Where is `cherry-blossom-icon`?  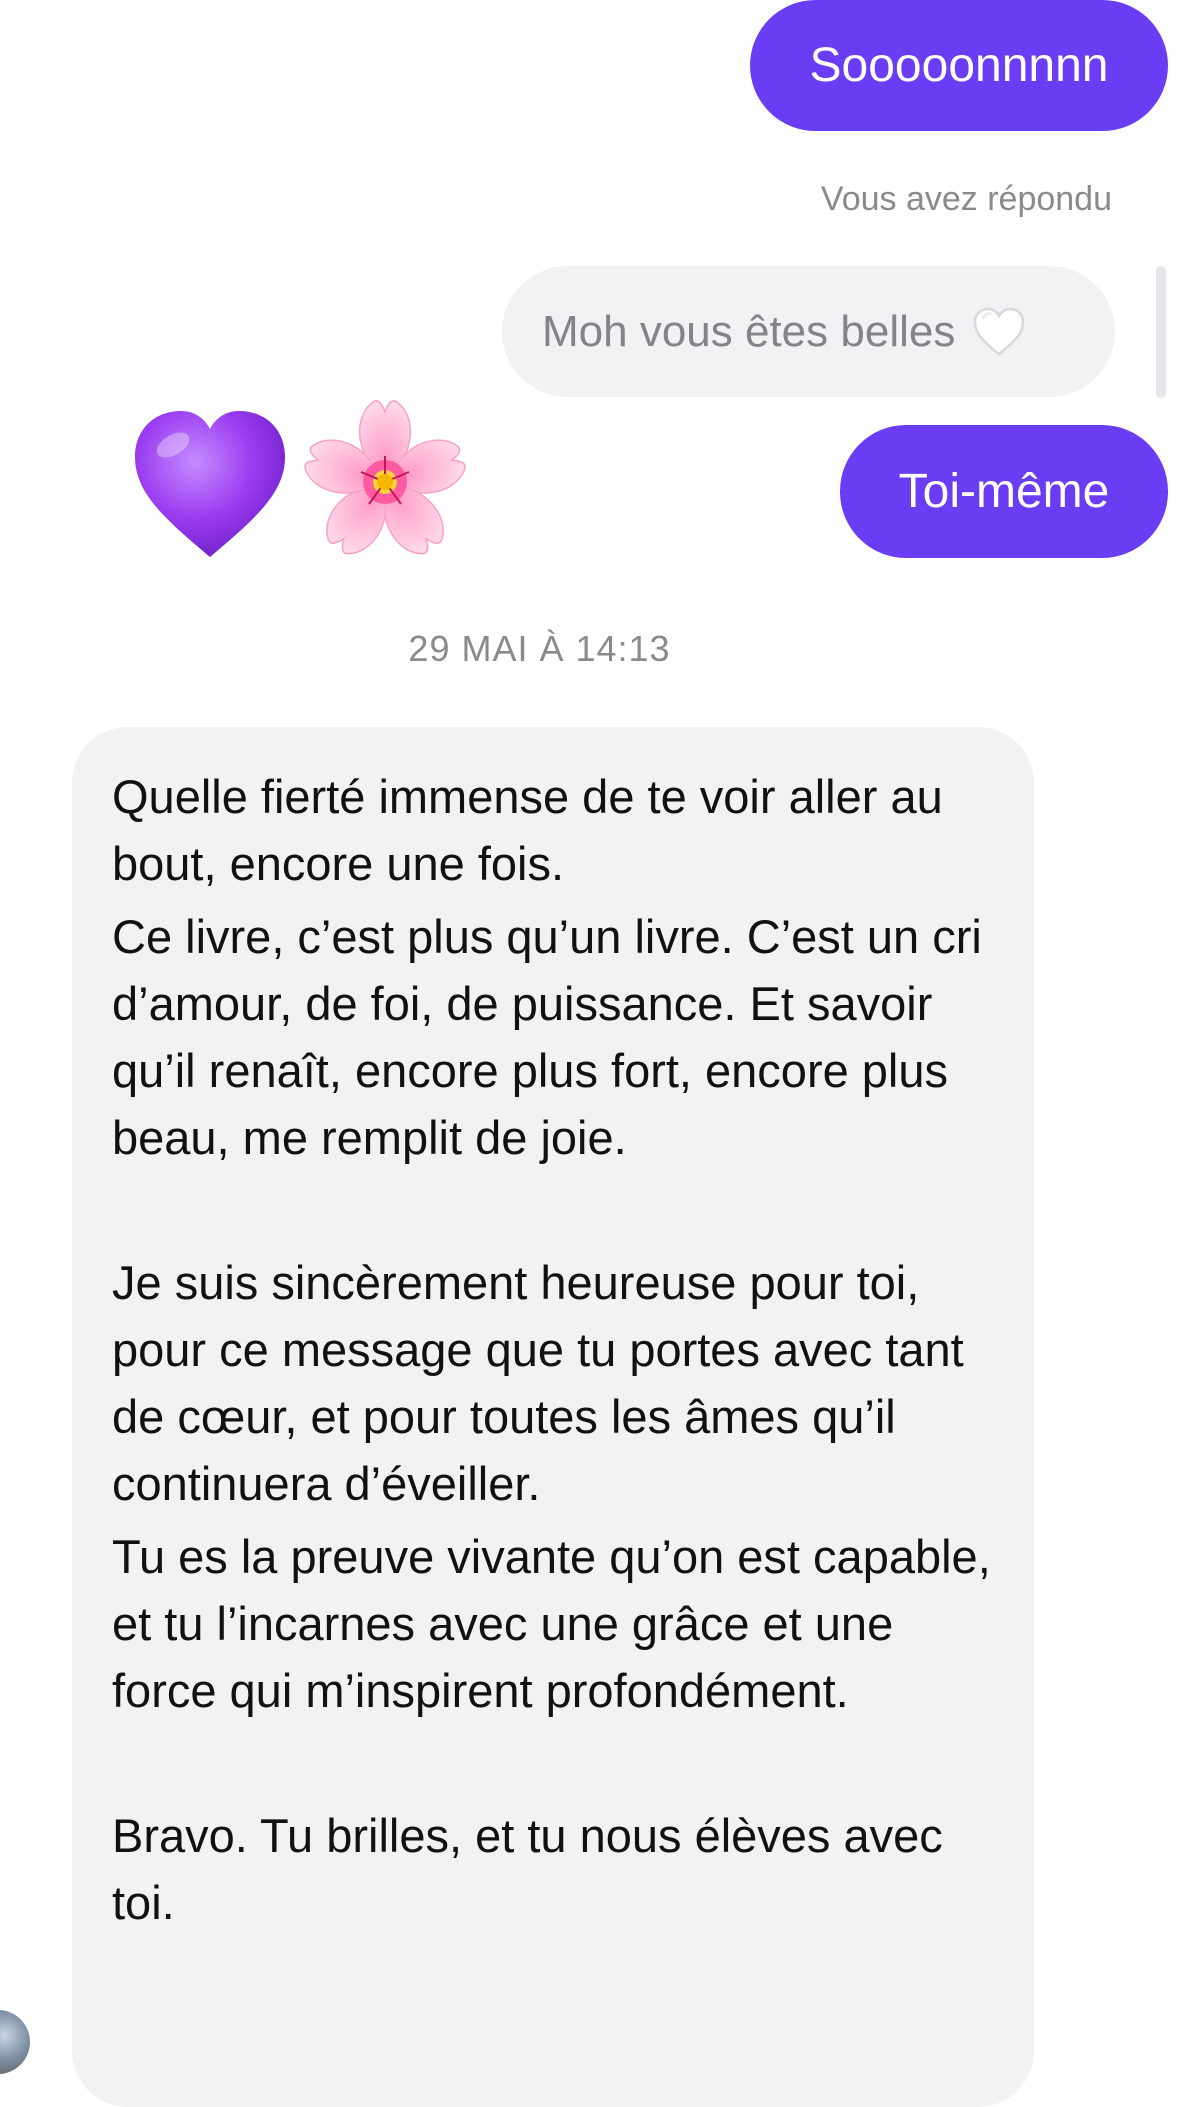 cherry-blossom-icon is located at coordinates (385, 482).